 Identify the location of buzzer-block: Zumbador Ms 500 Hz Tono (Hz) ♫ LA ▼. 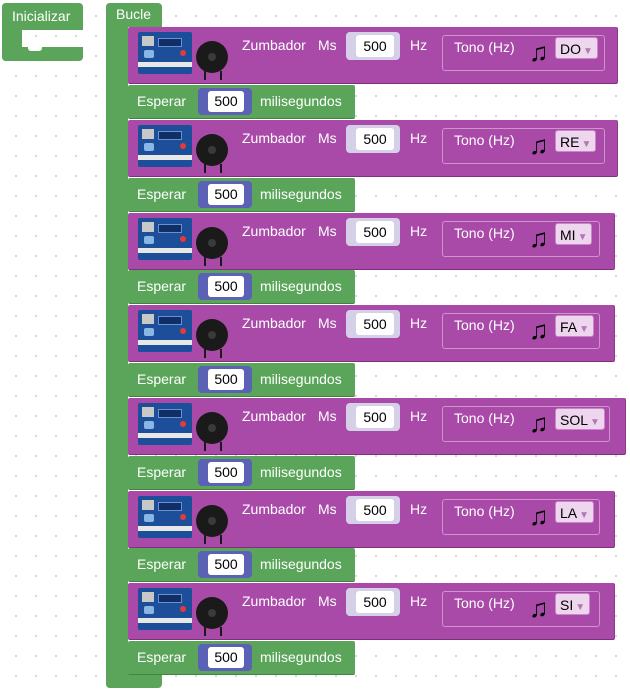
(371, 519).